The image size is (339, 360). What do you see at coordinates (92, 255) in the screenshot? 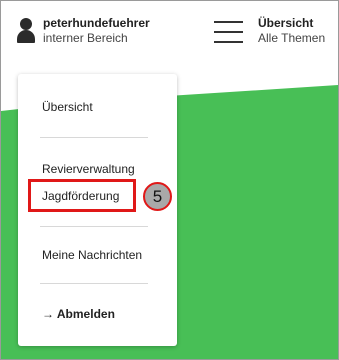
I see `menu-item-meine-nachrichten: Meine Nachrichten` at bounding box center [92, 255].